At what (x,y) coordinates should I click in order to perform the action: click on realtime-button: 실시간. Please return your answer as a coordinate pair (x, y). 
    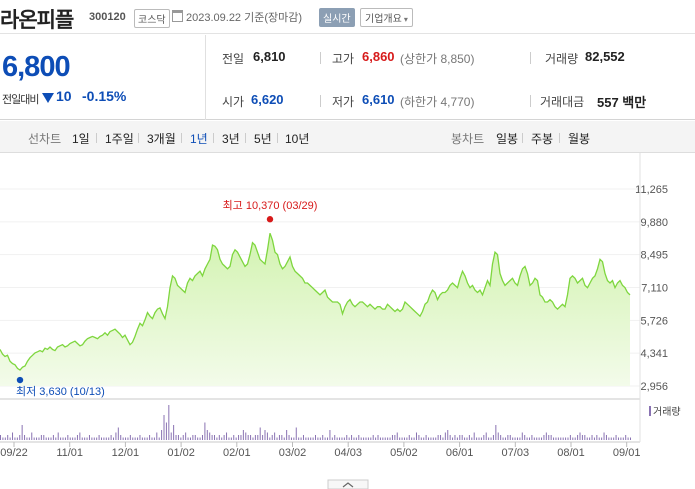
    Looking at the image, I should click on (337, 17).